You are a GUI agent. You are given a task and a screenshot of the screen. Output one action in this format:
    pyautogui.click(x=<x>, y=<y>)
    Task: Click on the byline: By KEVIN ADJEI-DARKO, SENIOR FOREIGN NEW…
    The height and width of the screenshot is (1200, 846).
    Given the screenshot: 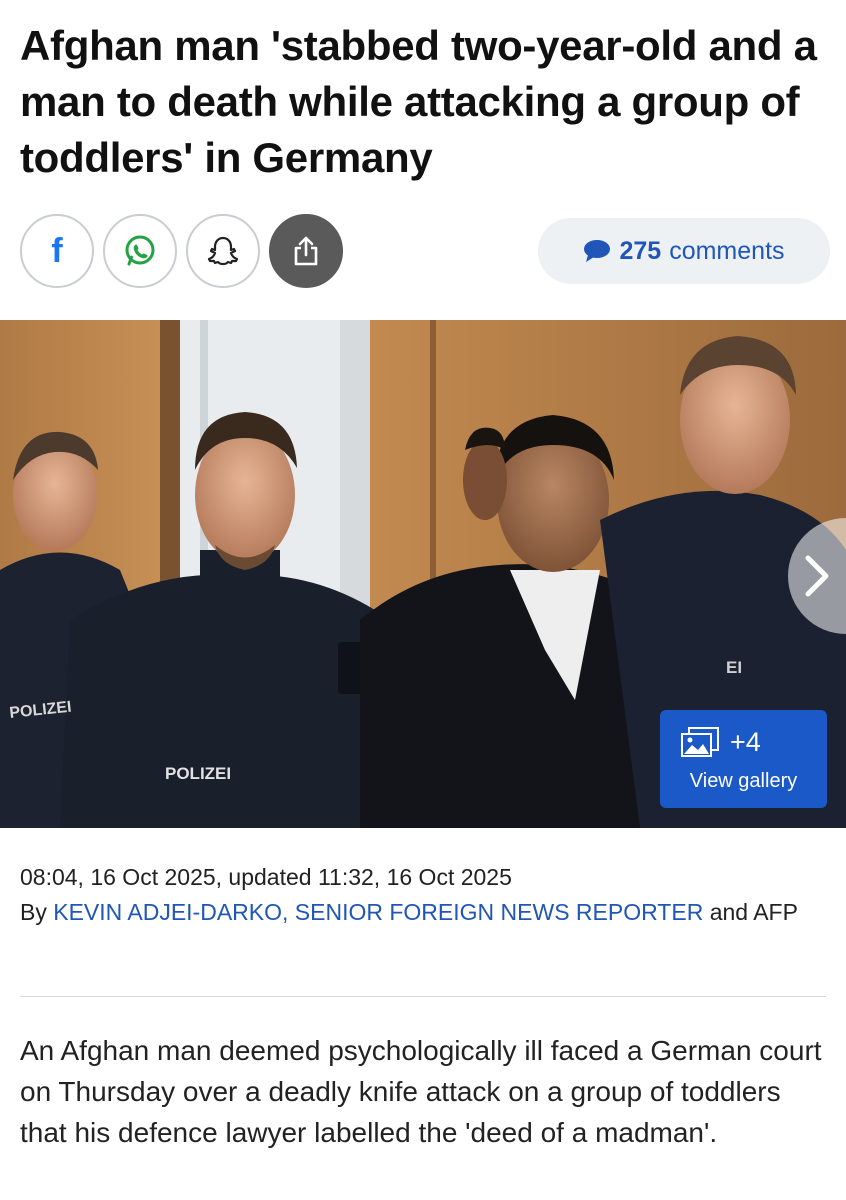 What is the action you would take?
    pyautogui.click(x=425, y=912)
    